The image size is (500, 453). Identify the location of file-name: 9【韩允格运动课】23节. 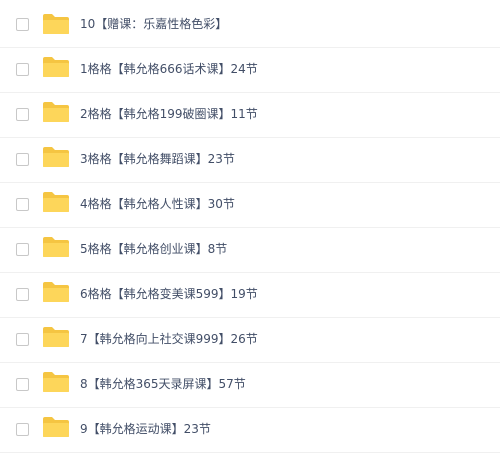
(145, 429).